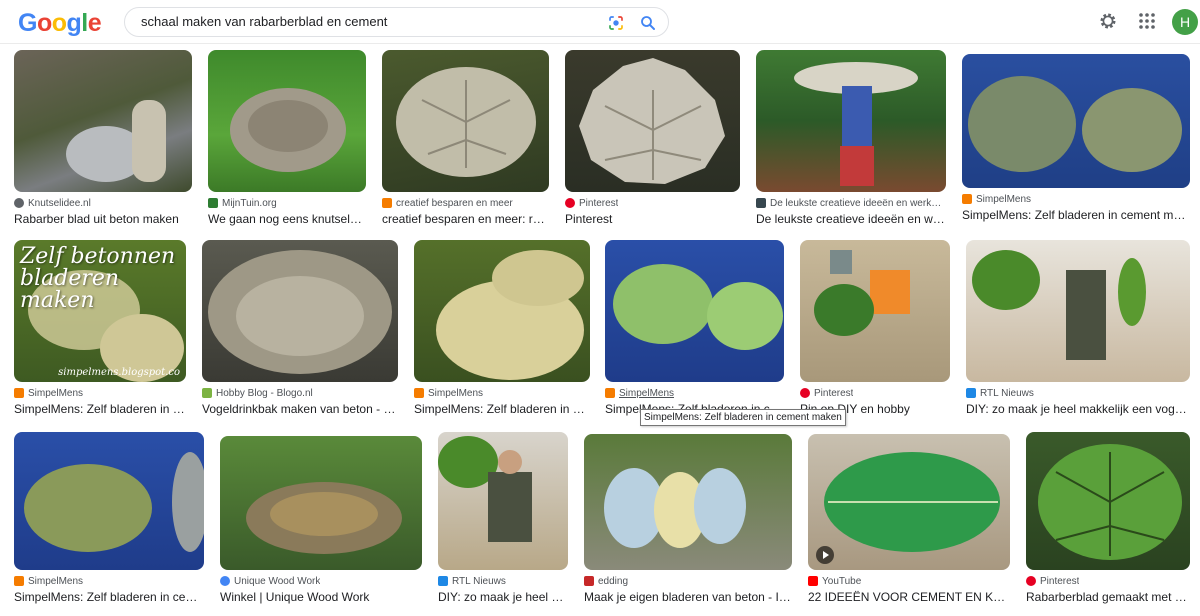 This screenshot has height=616, width=1200. What do you see at coordinates (698, 307) in the screenshot?
I see `leaf-casts-image` at bounding box center [698, 307].